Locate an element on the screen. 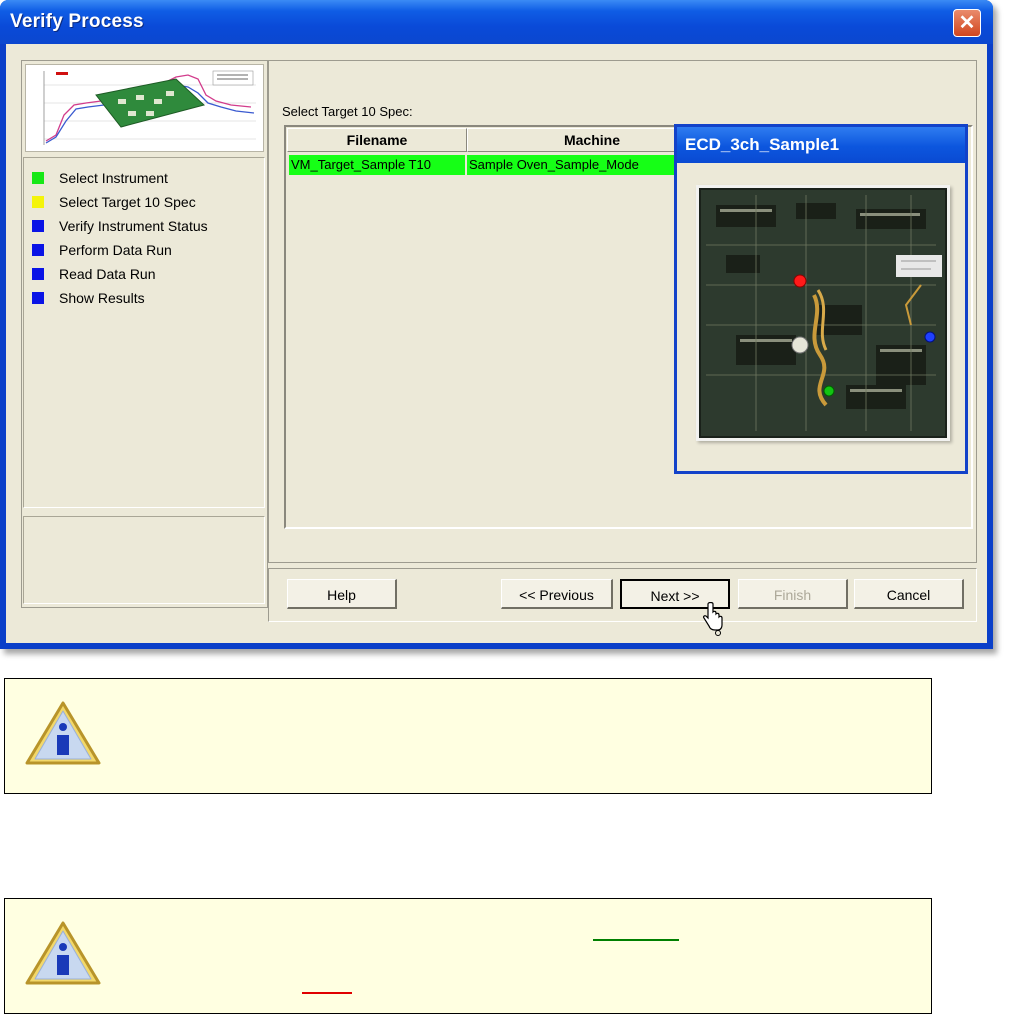 This screenshot has height=1014, width=1009. previous-button: << Previous is located at coordinates (557, 594).